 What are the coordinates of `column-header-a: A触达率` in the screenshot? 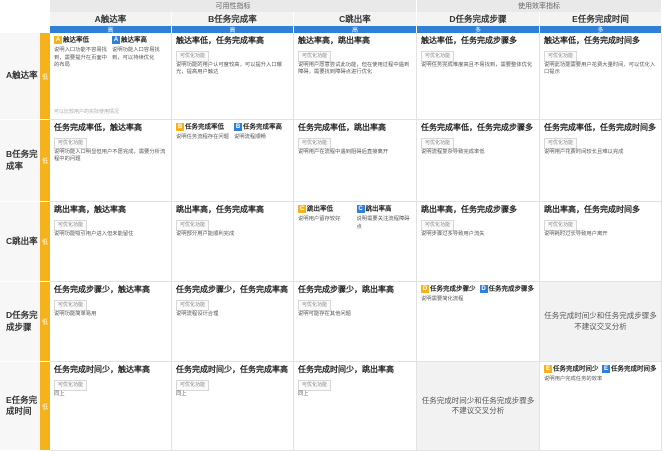 It's located at (111, 19).